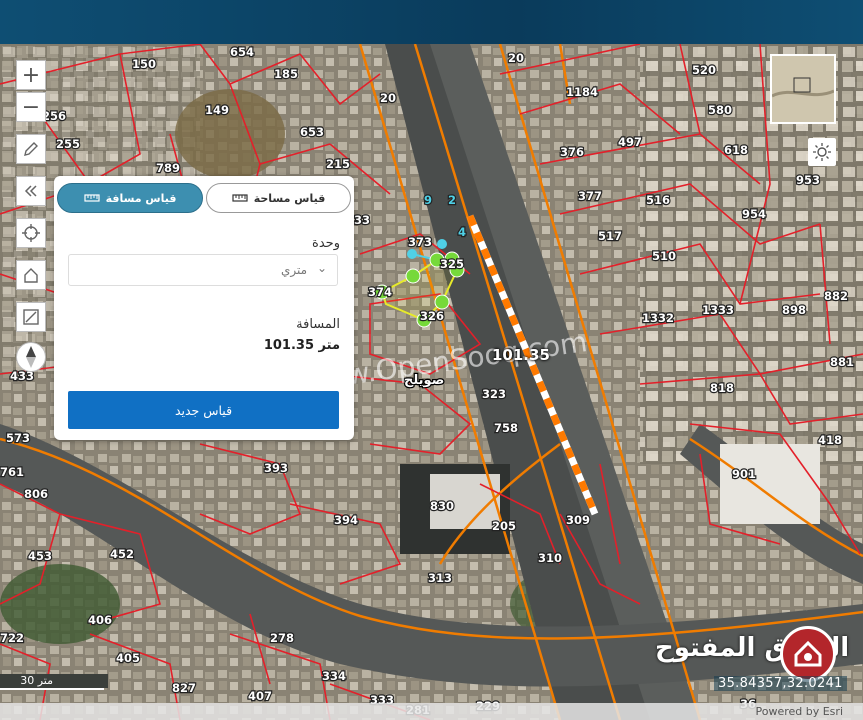 This screenshot has height=720, width=863. What do you see at coordinates (293, 270) in the screenshot?
I see `unit-select-value: متري` at bounding box center [293, 270].